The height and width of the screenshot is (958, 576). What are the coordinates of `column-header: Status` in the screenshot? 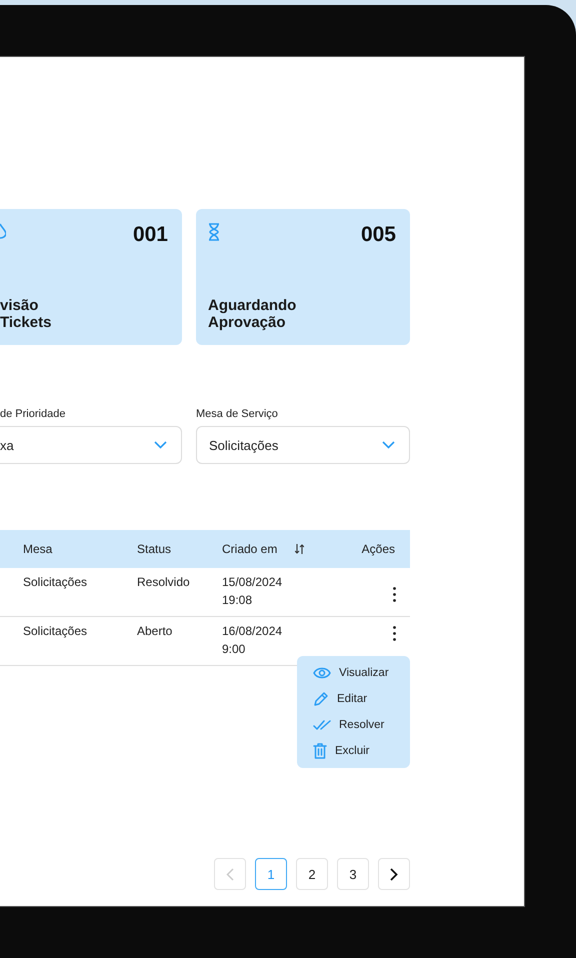 It's located at (154, 549).